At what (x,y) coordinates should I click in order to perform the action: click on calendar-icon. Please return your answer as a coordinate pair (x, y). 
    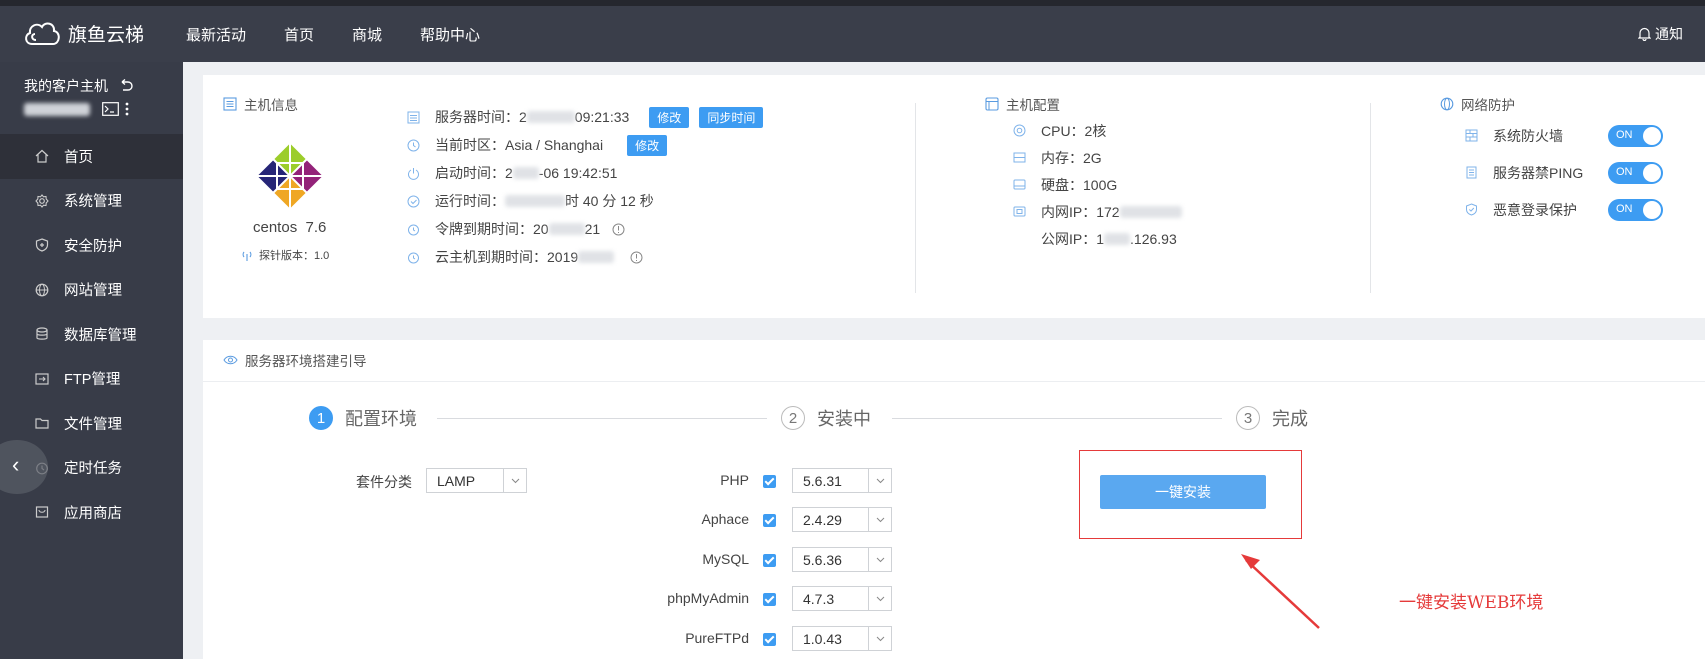
    Looking at the image, I should click on (413, 117).